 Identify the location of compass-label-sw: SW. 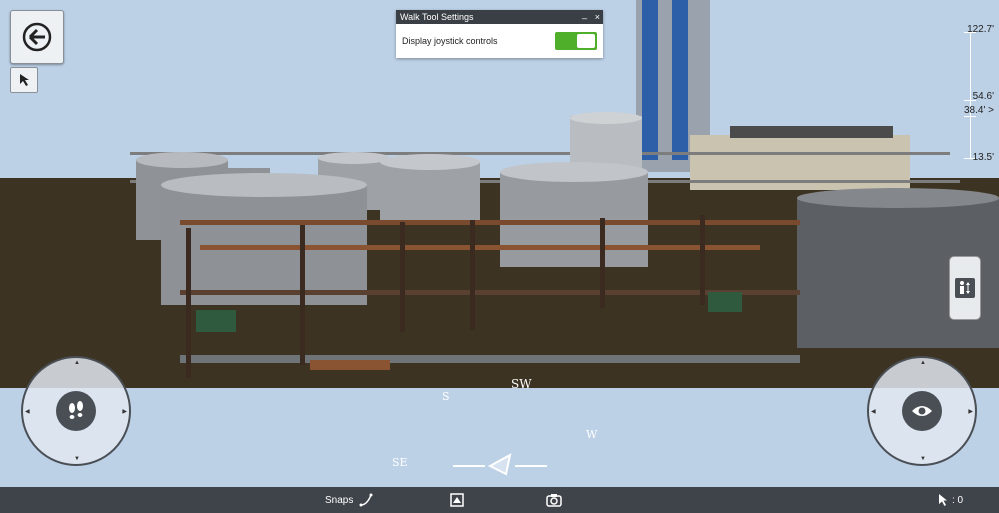
(521, 384).